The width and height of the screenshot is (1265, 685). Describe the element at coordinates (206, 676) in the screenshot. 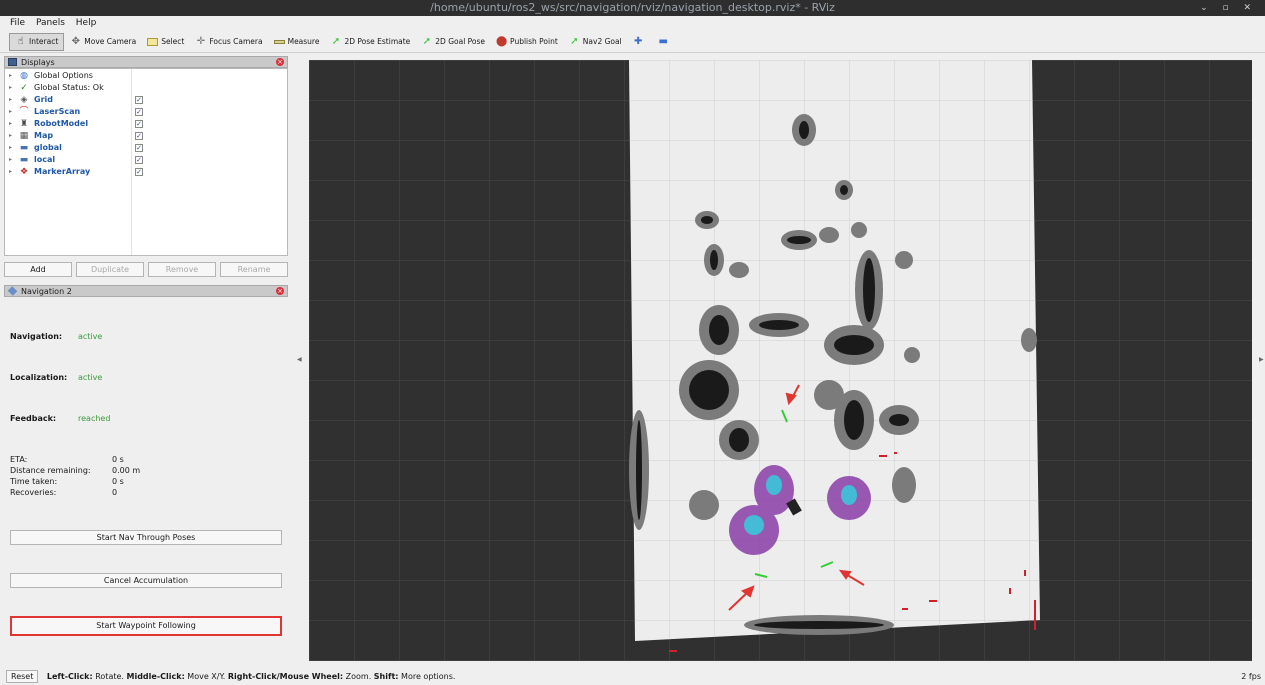

I see `hint-middle-click: Move X/Y.` at that location.